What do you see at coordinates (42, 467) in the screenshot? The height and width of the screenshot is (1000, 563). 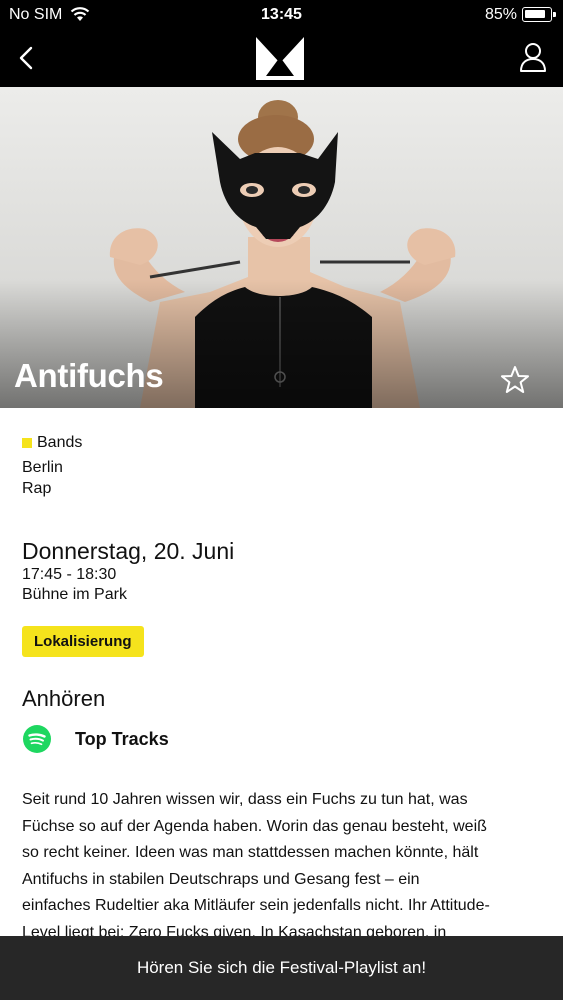 I see `city-label: Berlin` at bounding box center [42, 467].